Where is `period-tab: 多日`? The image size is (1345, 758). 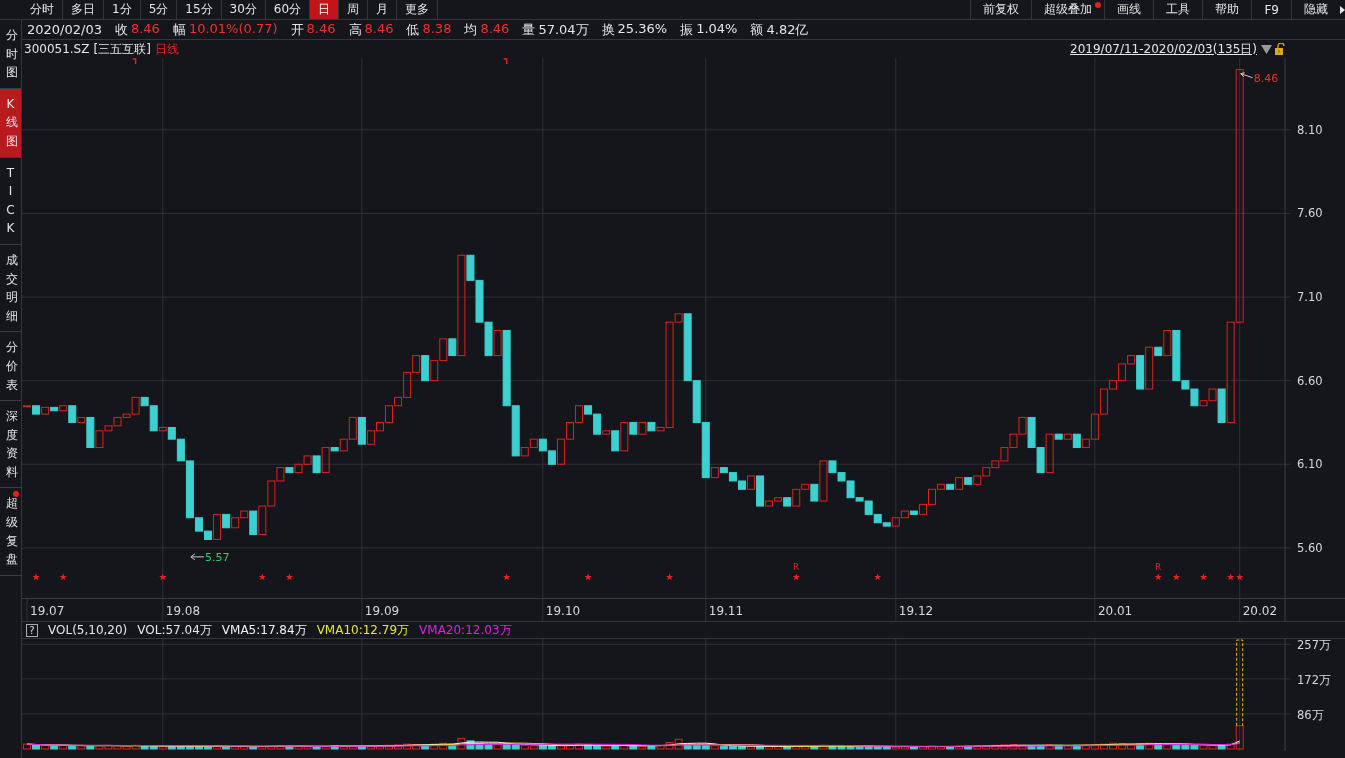
period-tab: 多日 is located at coordinates (83, 9).